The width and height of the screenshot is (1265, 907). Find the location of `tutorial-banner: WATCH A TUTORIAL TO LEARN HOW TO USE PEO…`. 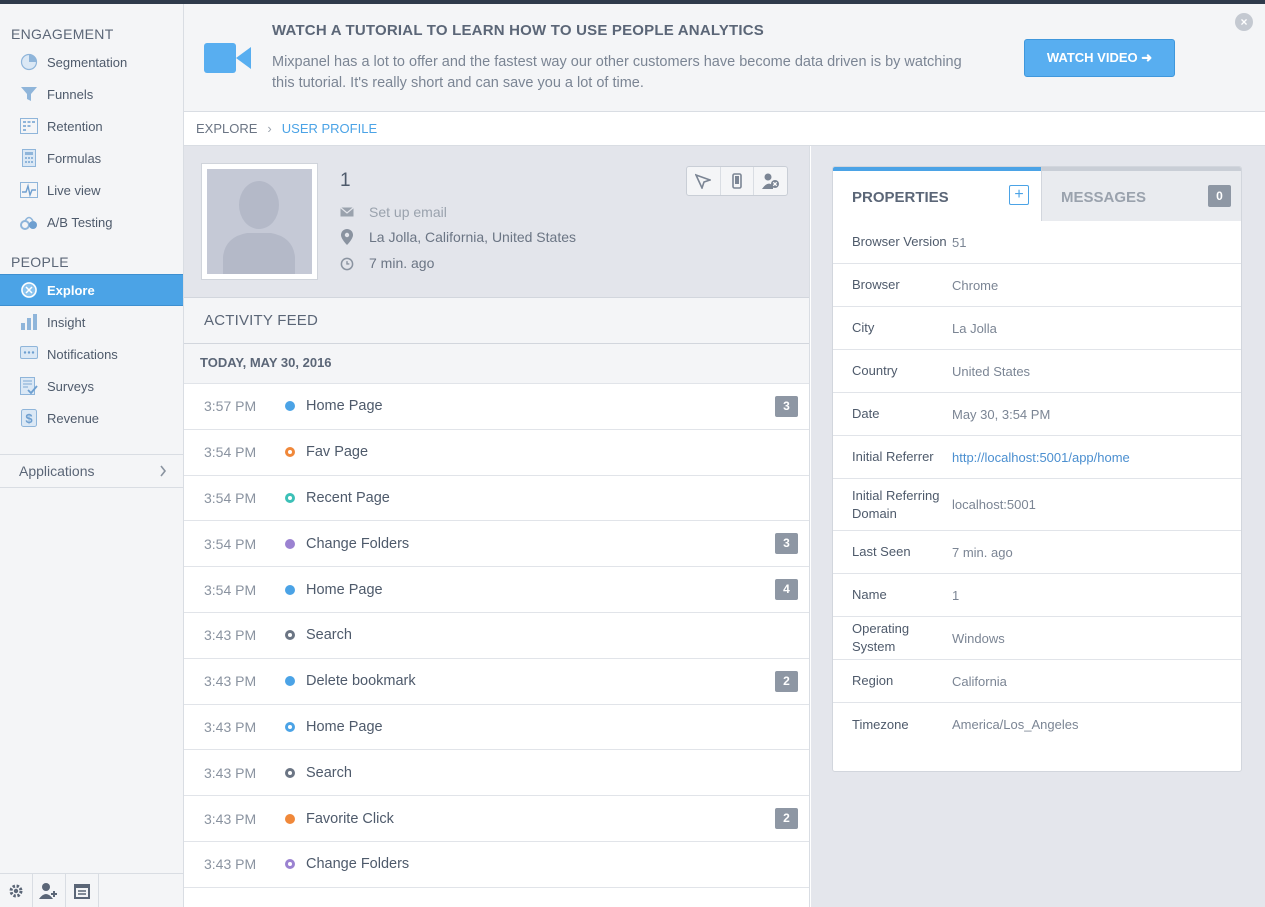

tutorial-banner: WATCH A TUTORIAL TO LEARN HOW TO USE PEO… is located at coordinates (724, 58).